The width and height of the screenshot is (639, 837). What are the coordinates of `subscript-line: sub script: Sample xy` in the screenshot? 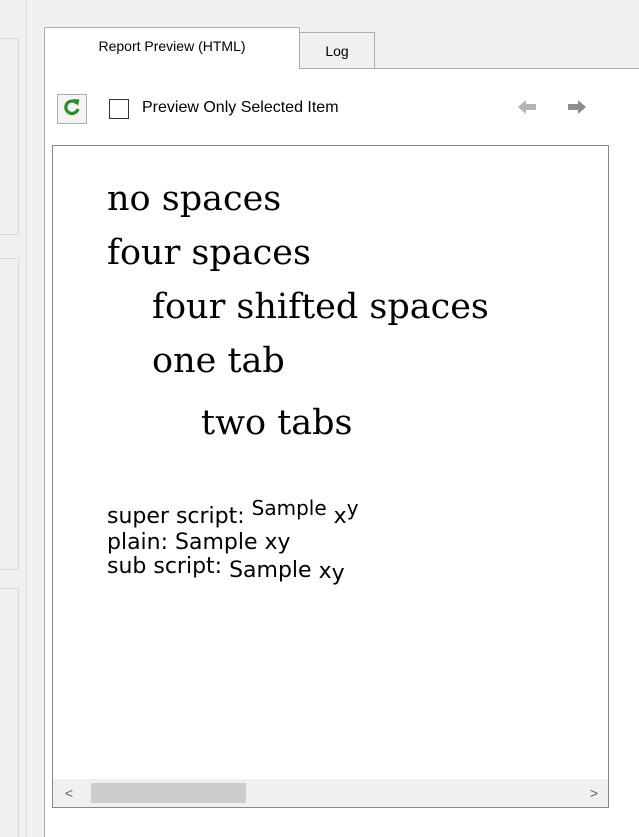 It's located at (226, 569).